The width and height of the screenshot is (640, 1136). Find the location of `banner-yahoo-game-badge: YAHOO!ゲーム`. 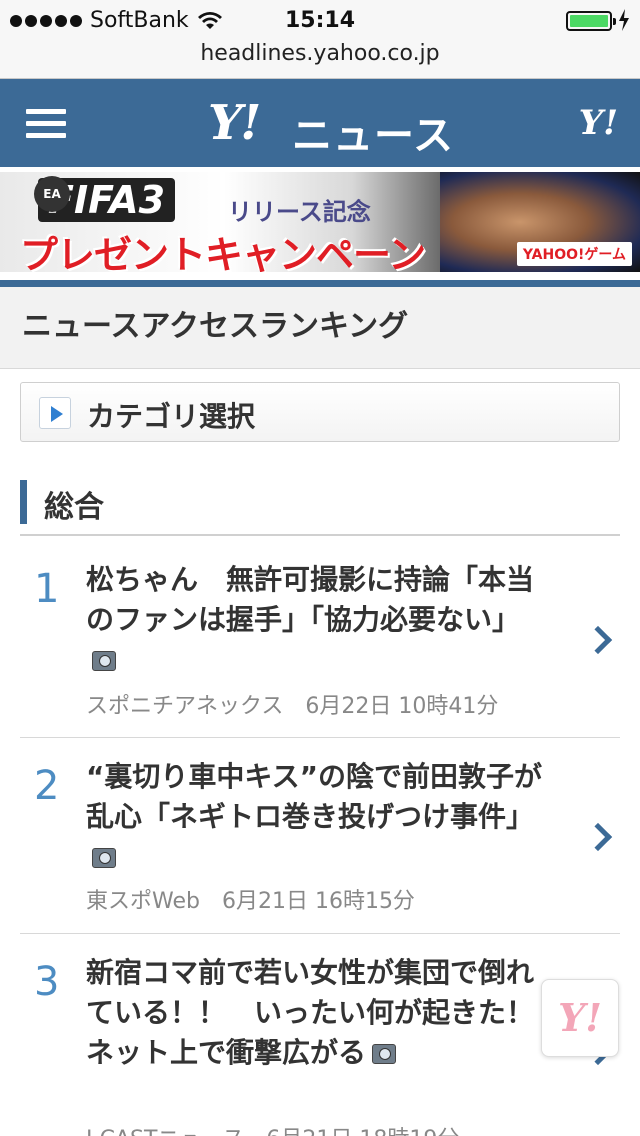

banner-yahoo-game-badge: YAHOO!ゲーム is located at coordinates (574, 254).